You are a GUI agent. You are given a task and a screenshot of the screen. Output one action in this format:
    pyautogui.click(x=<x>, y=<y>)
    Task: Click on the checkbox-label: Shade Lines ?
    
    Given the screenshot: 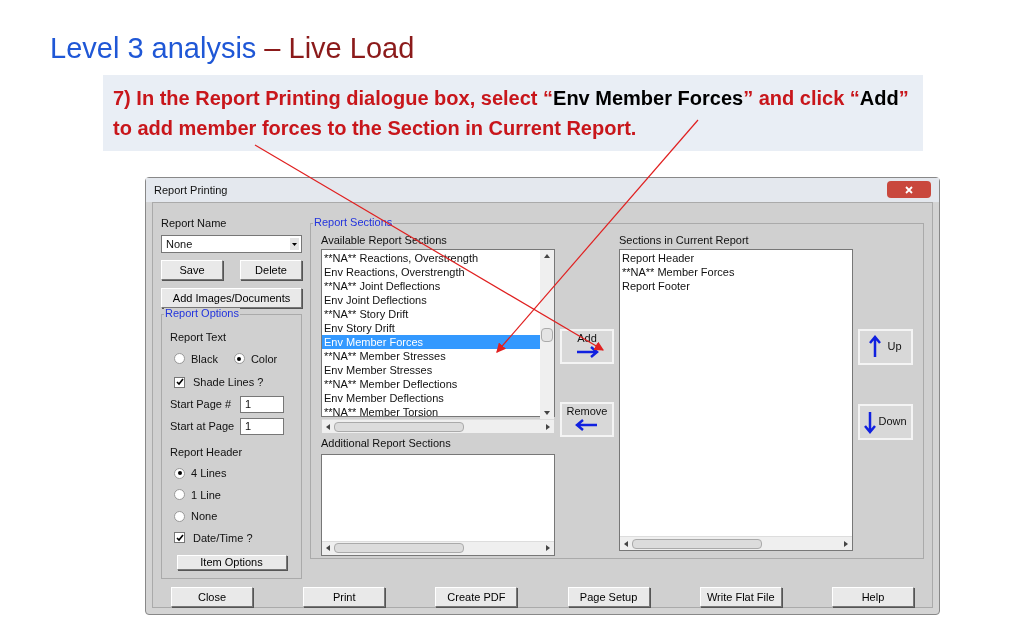 What is the action you would take?
    pyautogui.click(x=228, y=382)
    